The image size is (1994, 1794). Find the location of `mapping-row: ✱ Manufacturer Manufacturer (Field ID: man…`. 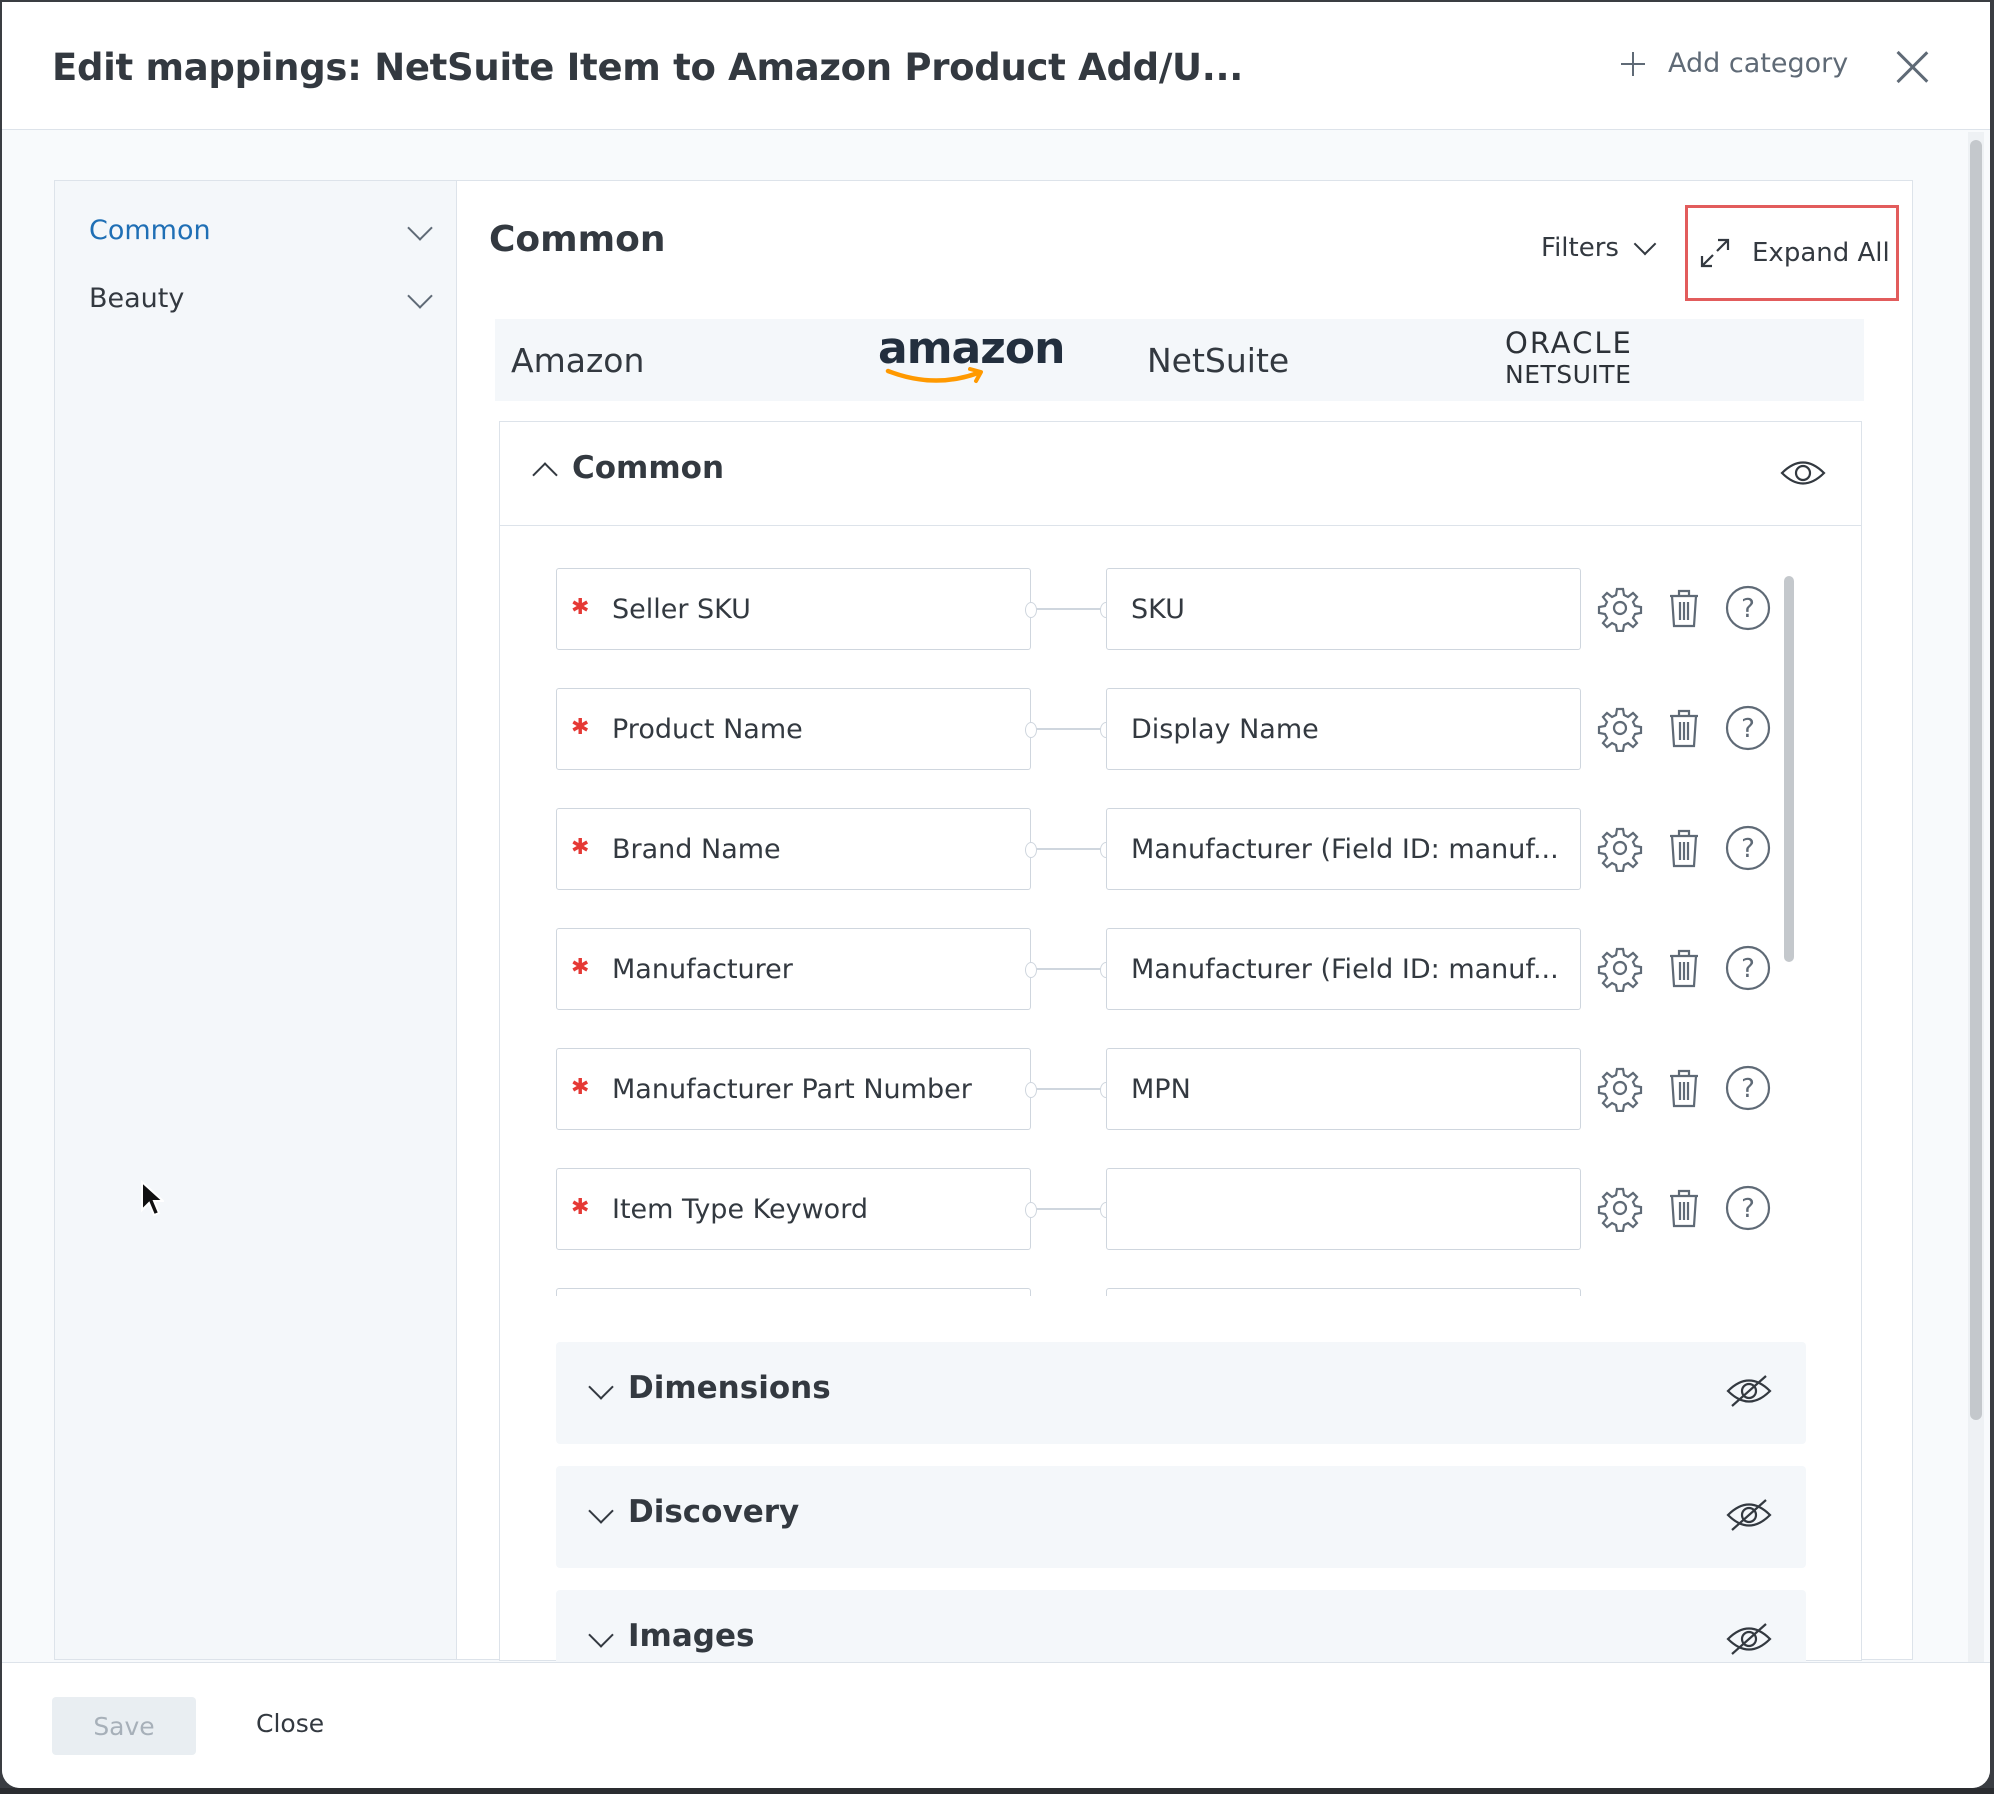

mapping-row: ✱ Manufacturer Manufacturer (Field ID: man… is located at coordinates (1171, 969).